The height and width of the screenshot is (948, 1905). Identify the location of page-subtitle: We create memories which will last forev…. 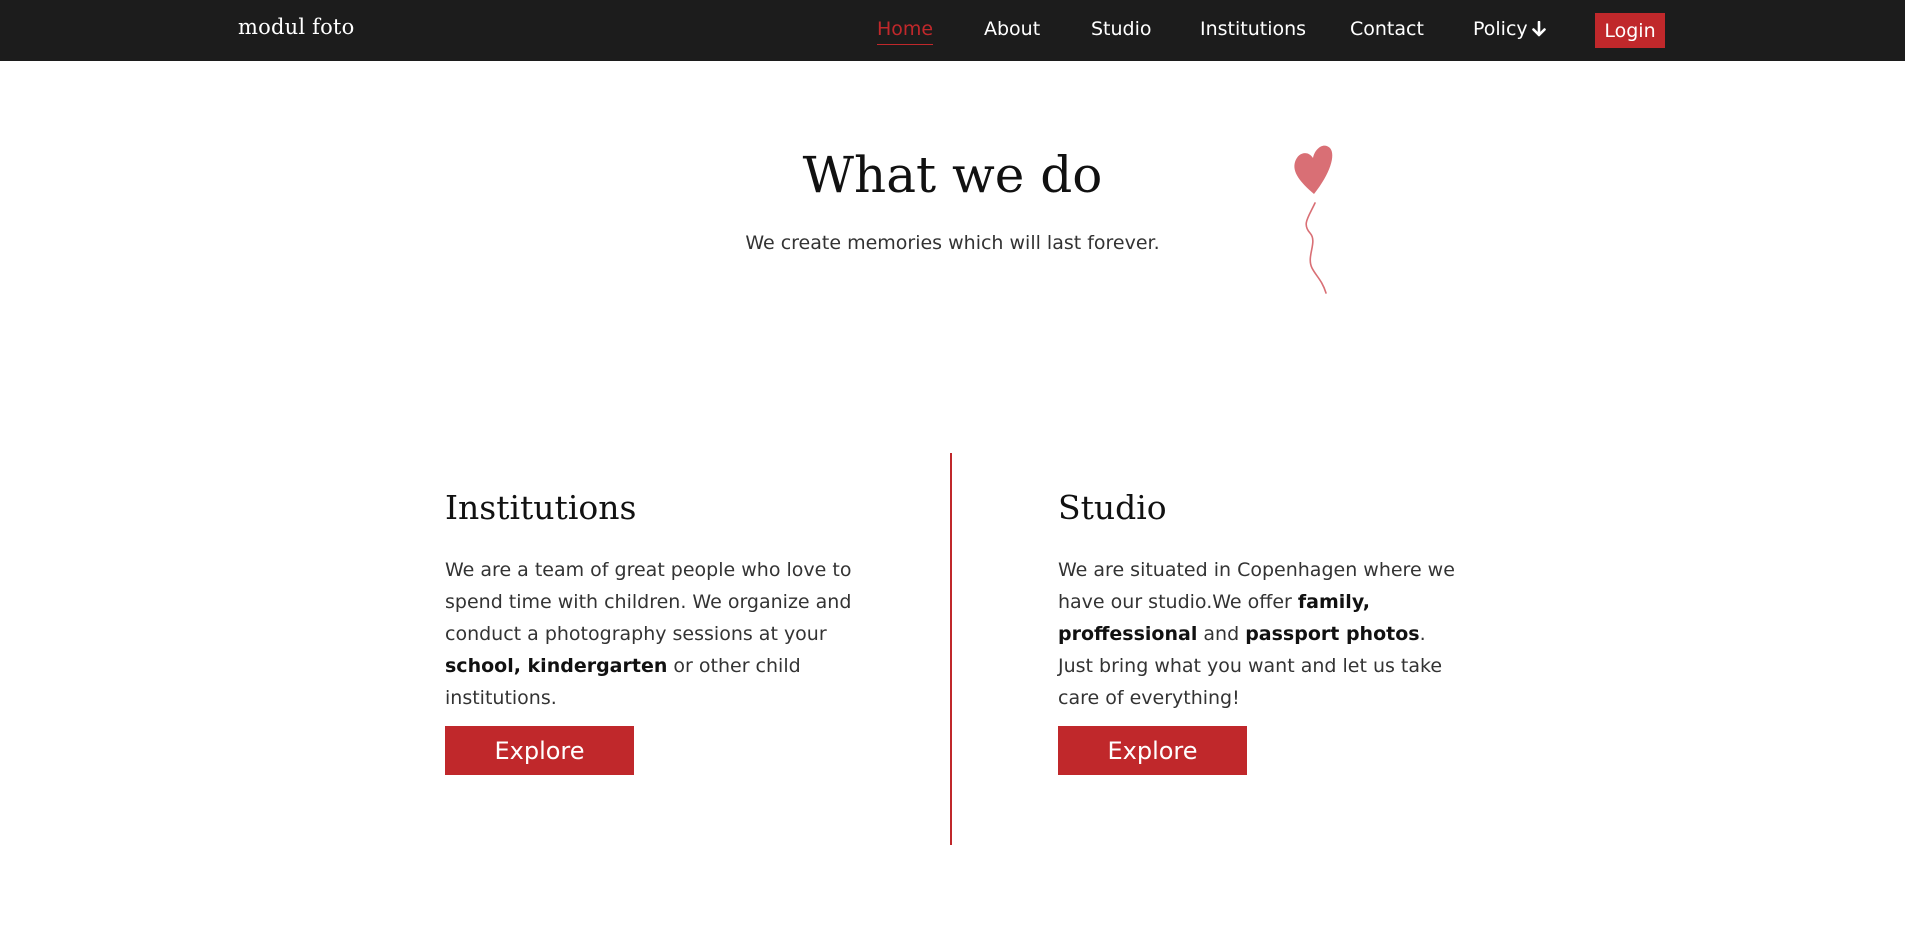
(952, 243).